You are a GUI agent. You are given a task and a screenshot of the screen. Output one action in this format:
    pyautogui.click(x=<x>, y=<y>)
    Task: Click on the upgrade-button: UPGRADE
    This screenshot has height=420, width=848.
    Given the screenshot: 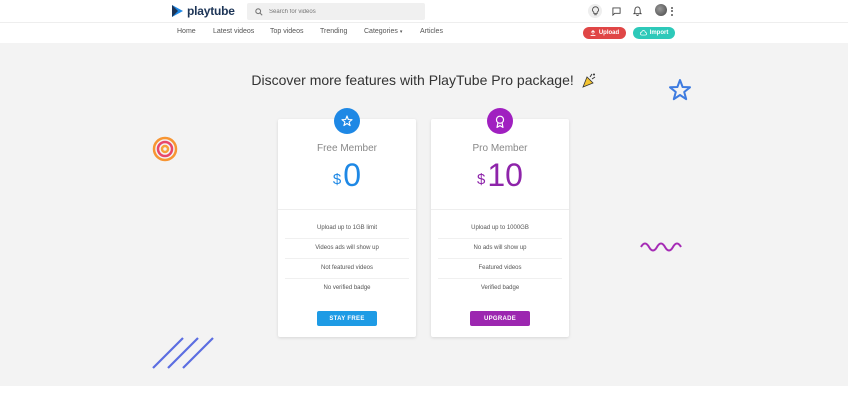 What is the action you would take?
    pyautogui.click(x=500, y=318)
    